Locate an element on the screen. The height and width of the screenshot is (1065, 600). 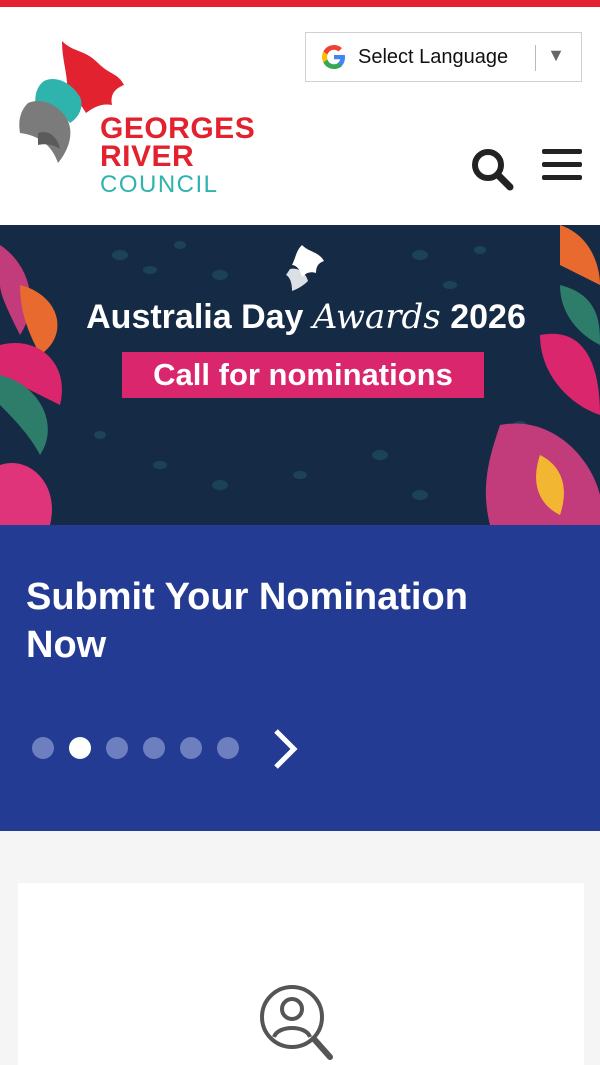
chevron-right-icon is located at coordinates (286, 749).